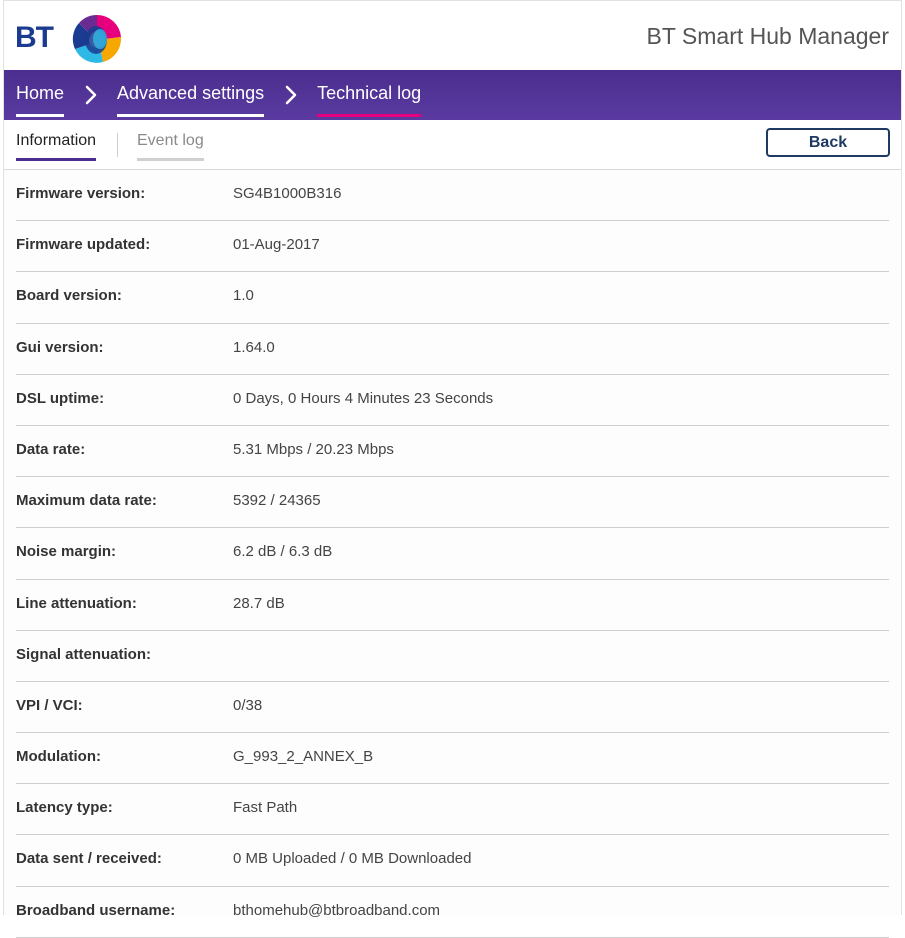 The width and height of the screenshot is (905, 938). What do you see at coordinates (51, 449) in the screenshot?
I see `info-row-label: Data rate:` at bounding box center [51, 449].